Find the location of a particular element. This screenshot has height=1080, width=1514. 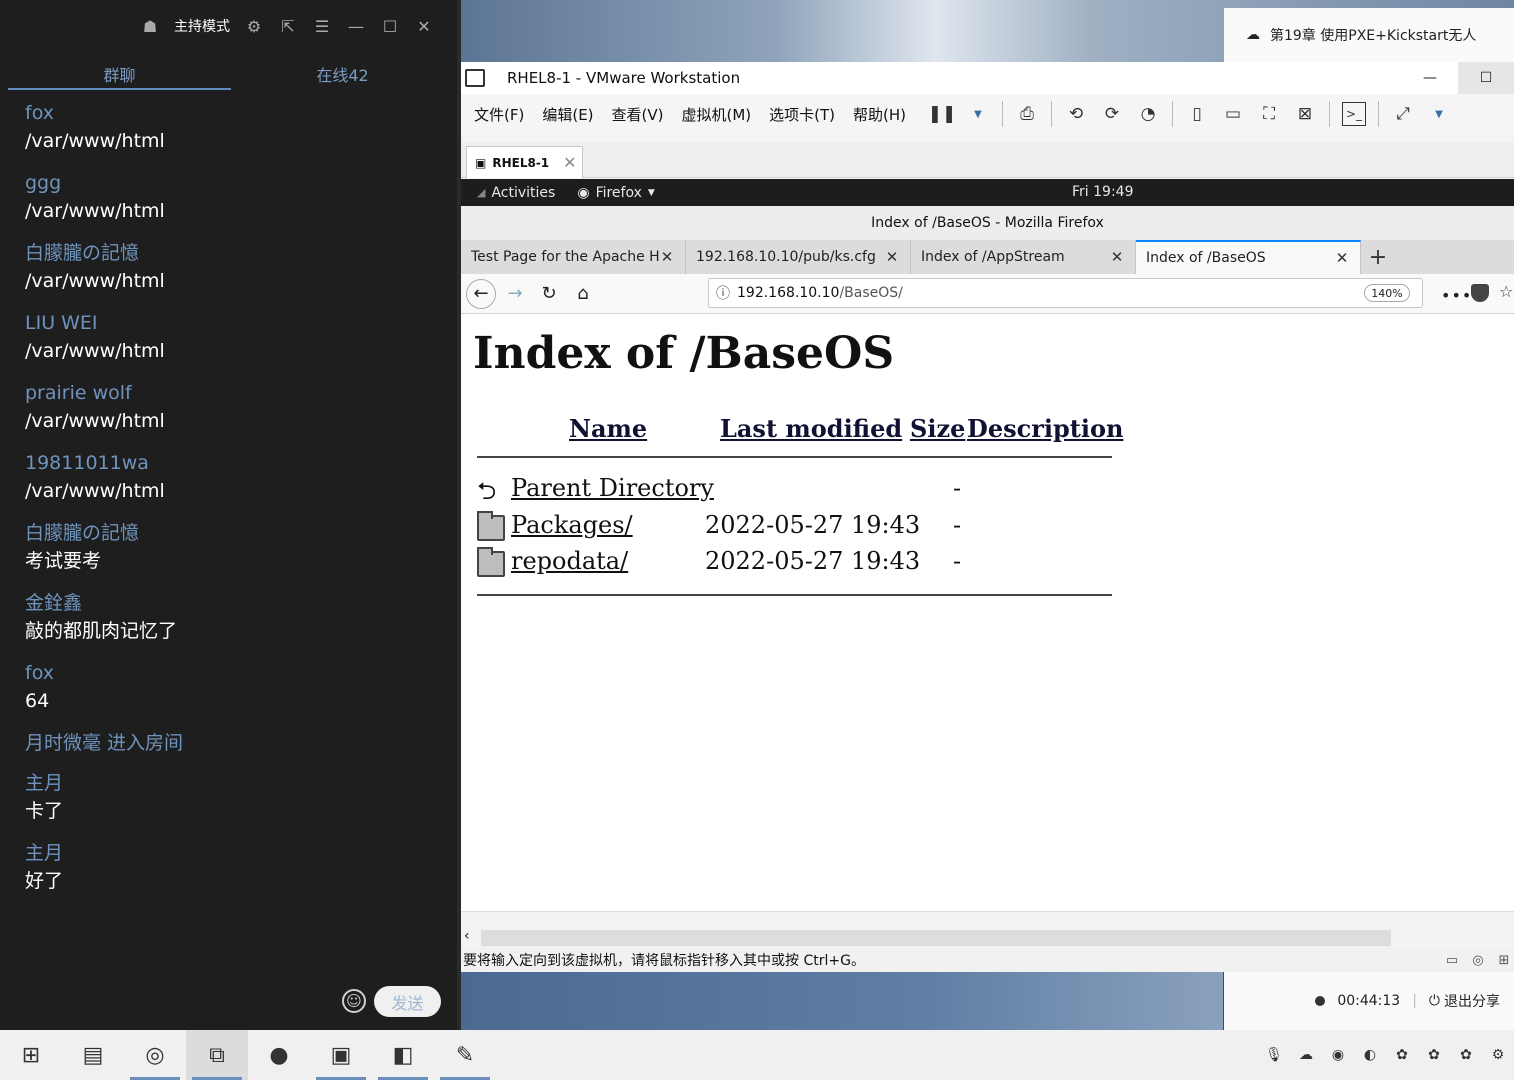

pause-icon: ❚❚ is located at coordinates (942, 114).